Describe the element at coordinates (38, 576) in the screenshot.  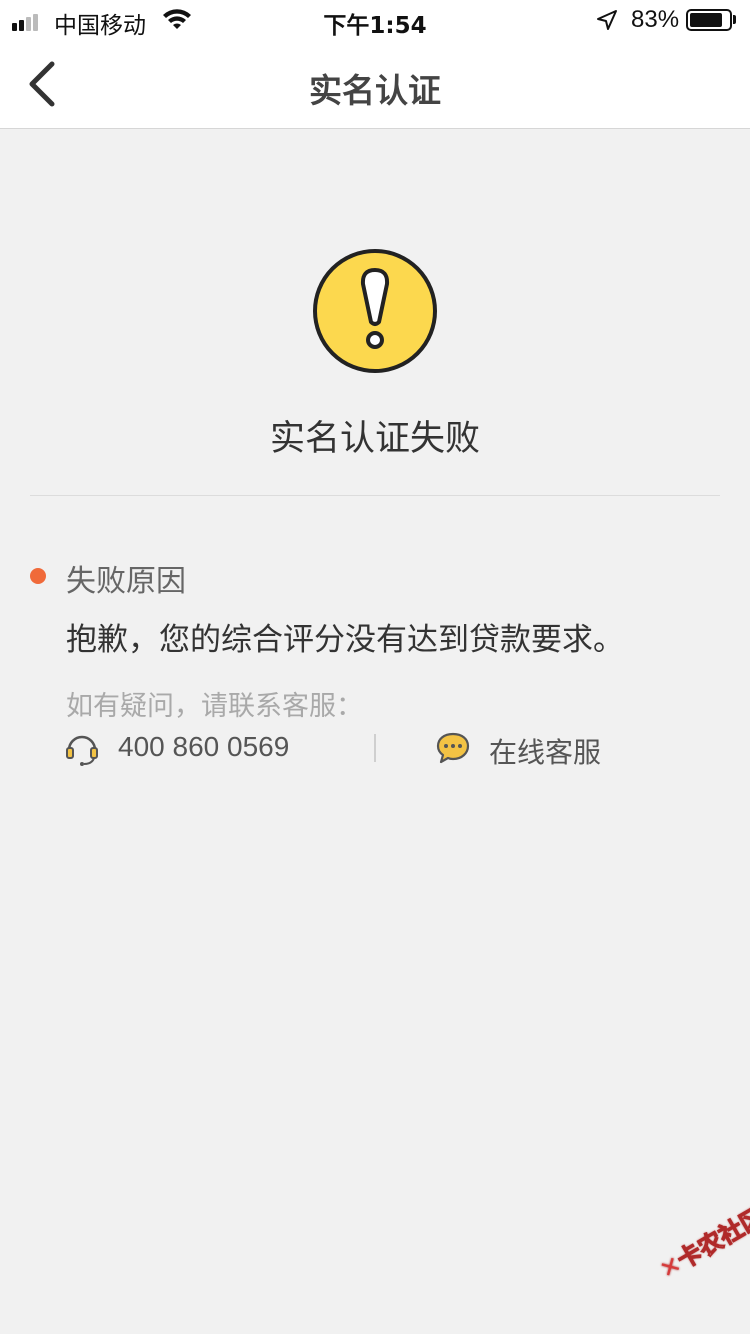
I see `reason-bullet` at that location.